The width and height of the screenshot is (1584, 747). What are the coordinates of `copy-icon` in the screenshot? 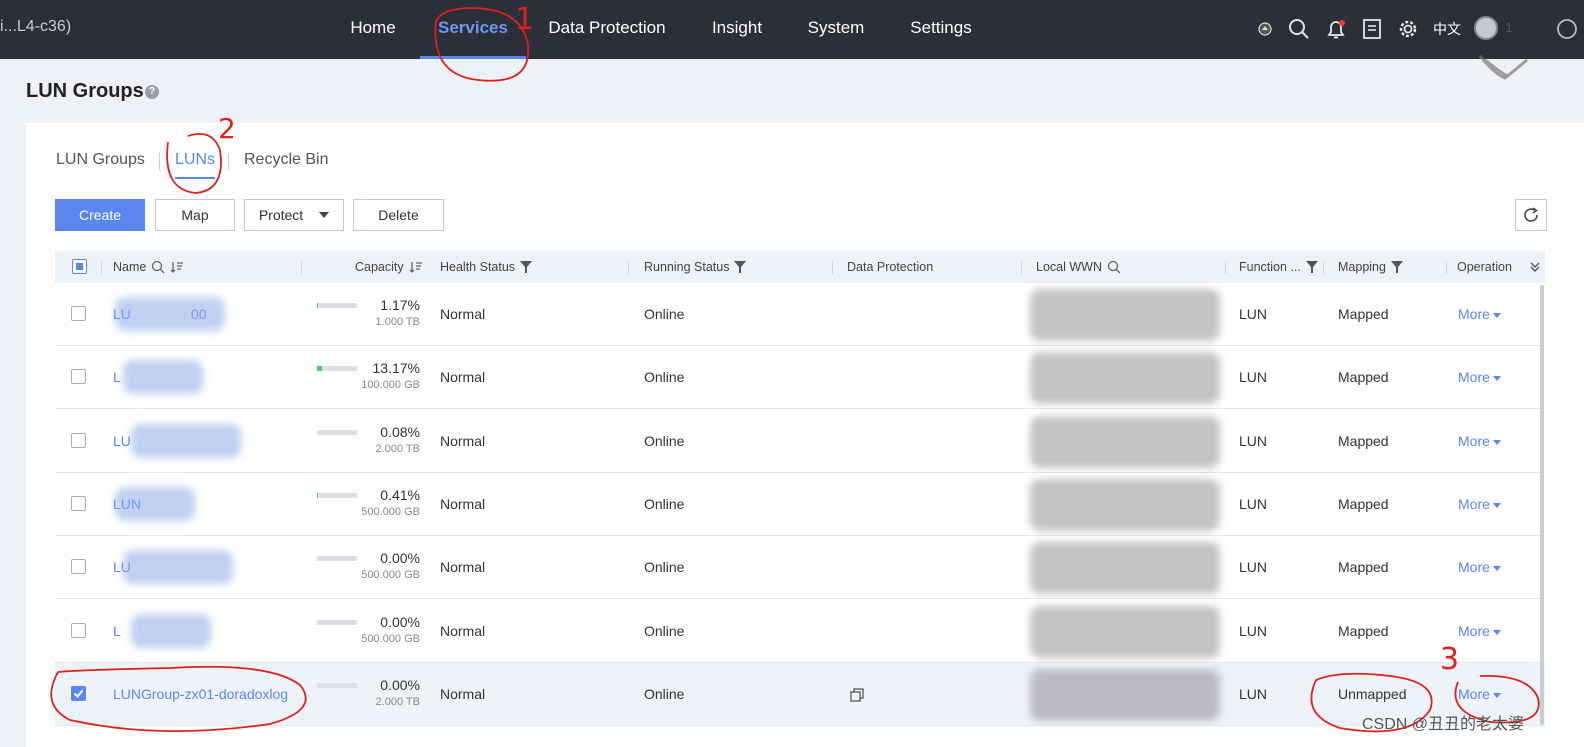 It's located at (857, 695).